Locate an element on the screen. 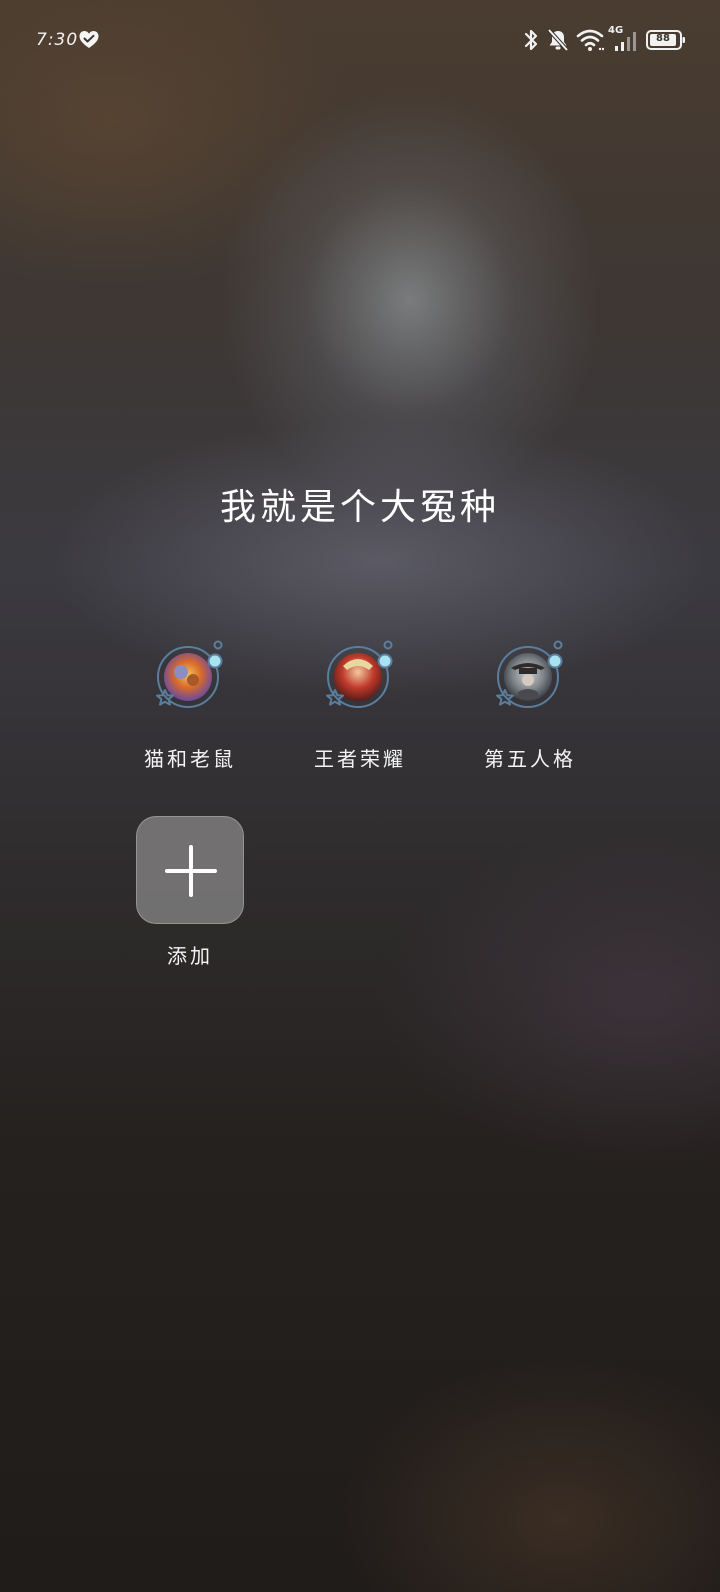 The height and width of the screenshot is (1592, 720). cellular-signal-icon: 4G is located at coordinates (624, 39).